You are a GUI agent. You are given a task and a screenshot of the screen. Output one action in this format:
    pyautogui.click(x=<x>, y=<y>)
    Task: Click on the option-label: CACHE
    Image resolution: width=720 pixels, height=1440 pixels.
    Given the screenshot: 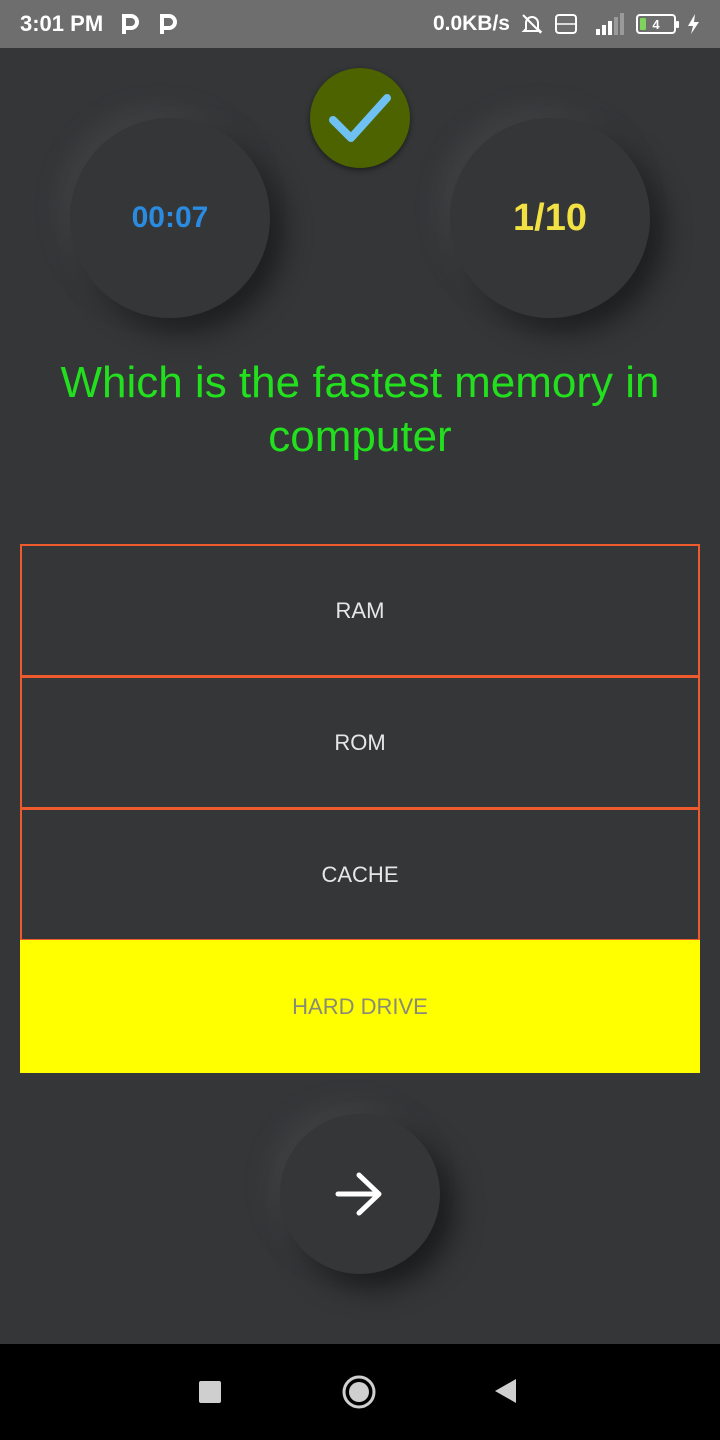 What is the action you would take?
    pyautogui.click(x=360, y=874)
    